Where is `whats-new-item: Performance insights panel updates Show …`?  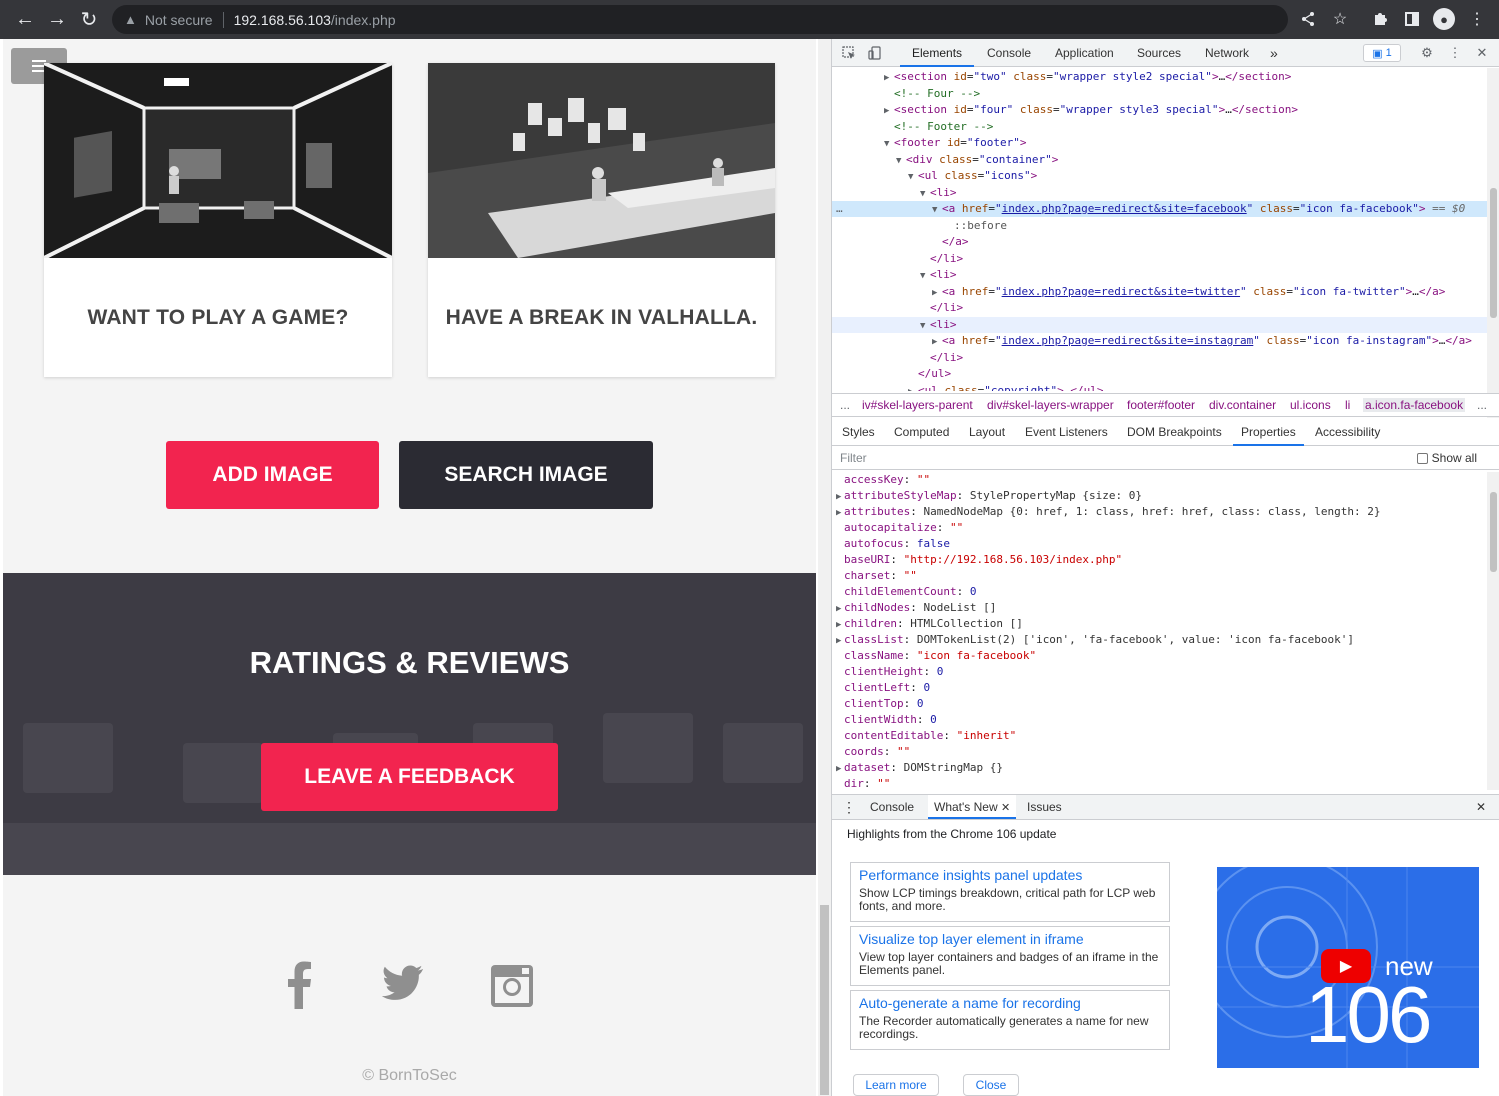
whats-new-item: Performance insights panel updates Show … is located at coordinates (1010, 892).